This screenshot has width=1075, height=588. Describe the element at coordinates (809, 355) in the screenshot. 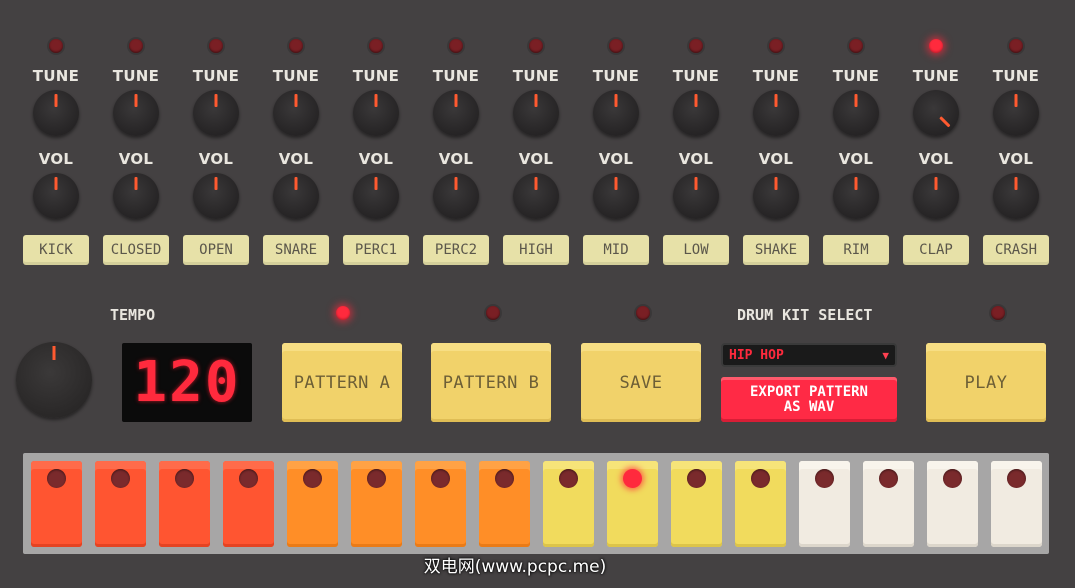

I see `drum-kit-select: HIP HOP ▼` at that location.